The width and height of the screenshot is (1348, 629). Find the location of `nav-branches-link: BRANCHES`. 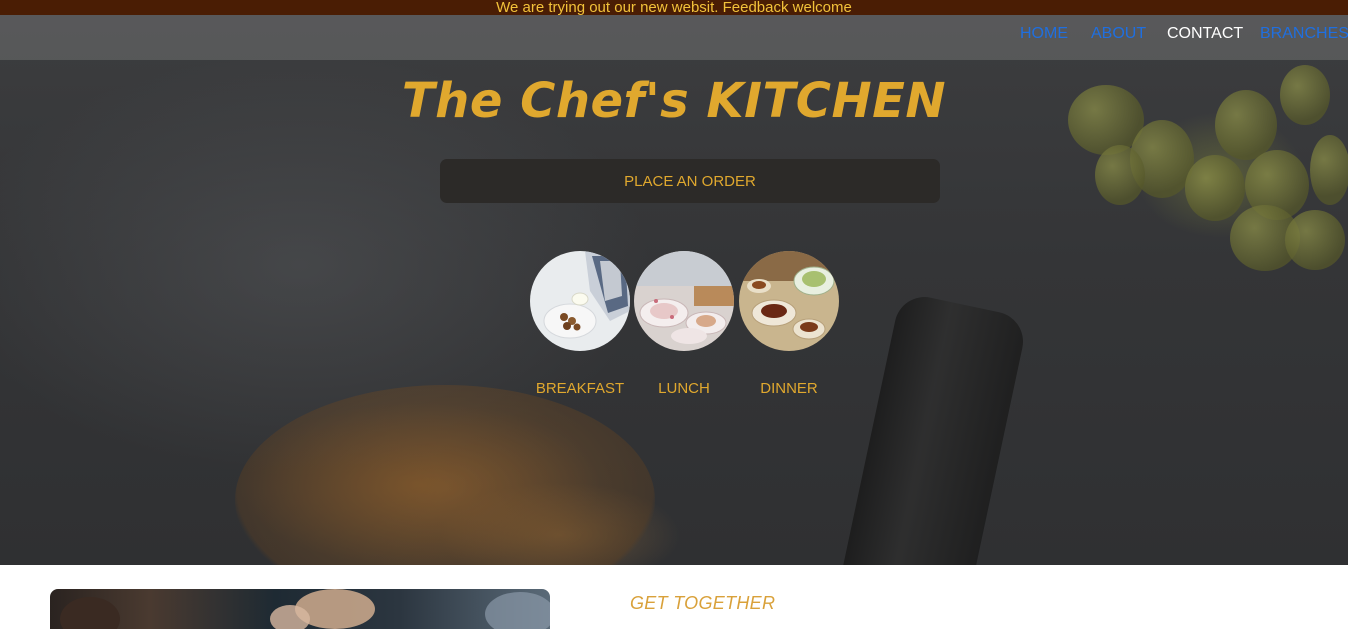

nav-branches-link: BRANCHES is located at coordinates (1304, 34).